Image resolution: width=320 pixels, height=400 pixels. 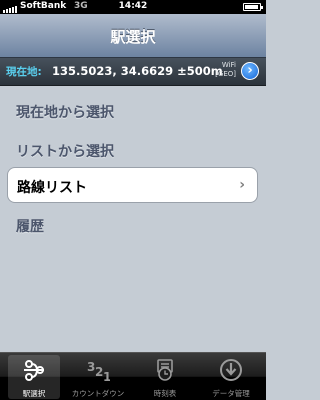 I want to click on tab-label: 駅選択, so click(x=34, y=393).